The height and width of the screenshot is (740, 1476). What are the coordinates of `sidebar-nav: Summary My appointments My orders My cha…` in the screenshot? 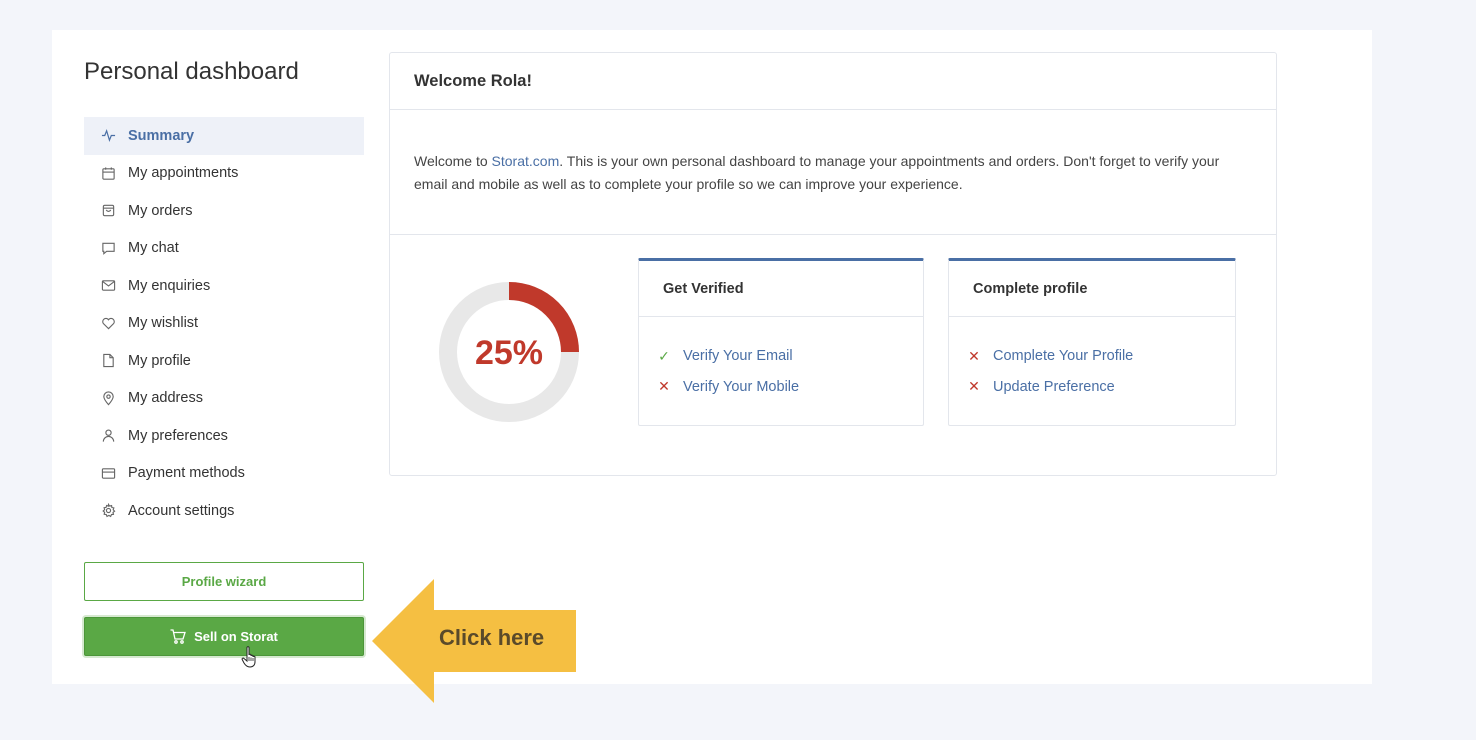 It's located at (224, 323).